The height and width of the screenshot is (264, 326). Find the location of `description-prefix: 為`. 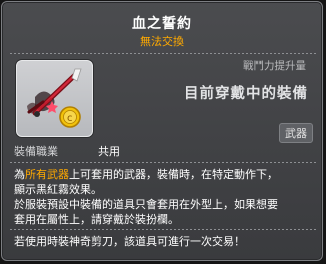

description-prefix: 為 is located at coordinates (19, 174).